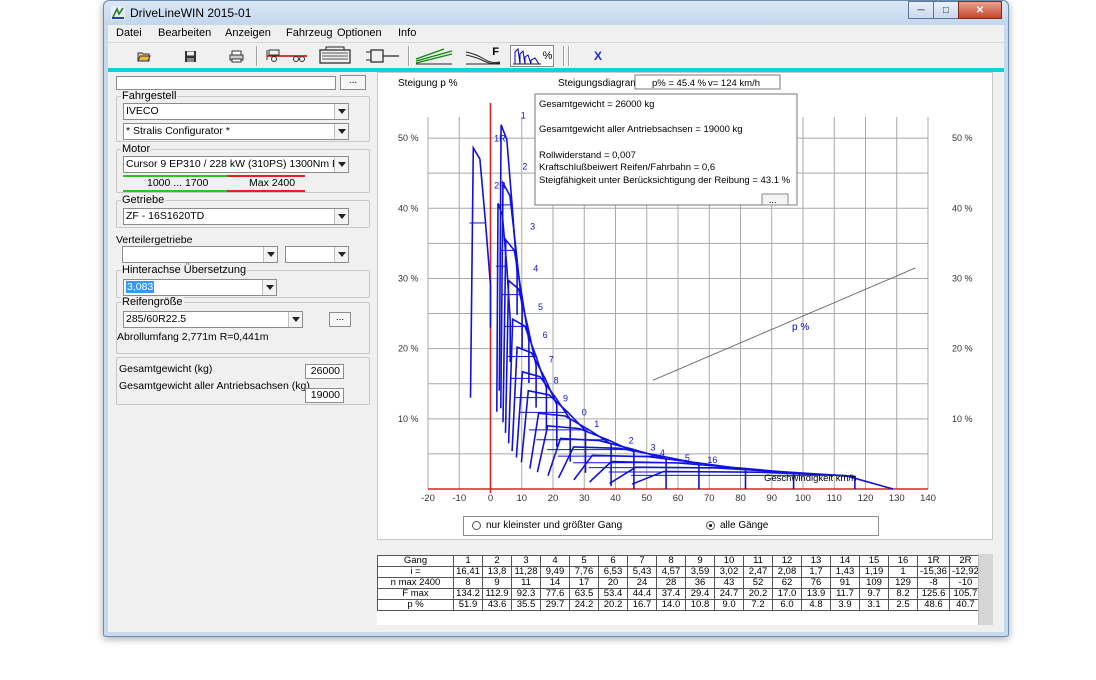 This screenshot has height=680, width=1096. I want to click on radio-all-gears-circle, so click(710, 525).